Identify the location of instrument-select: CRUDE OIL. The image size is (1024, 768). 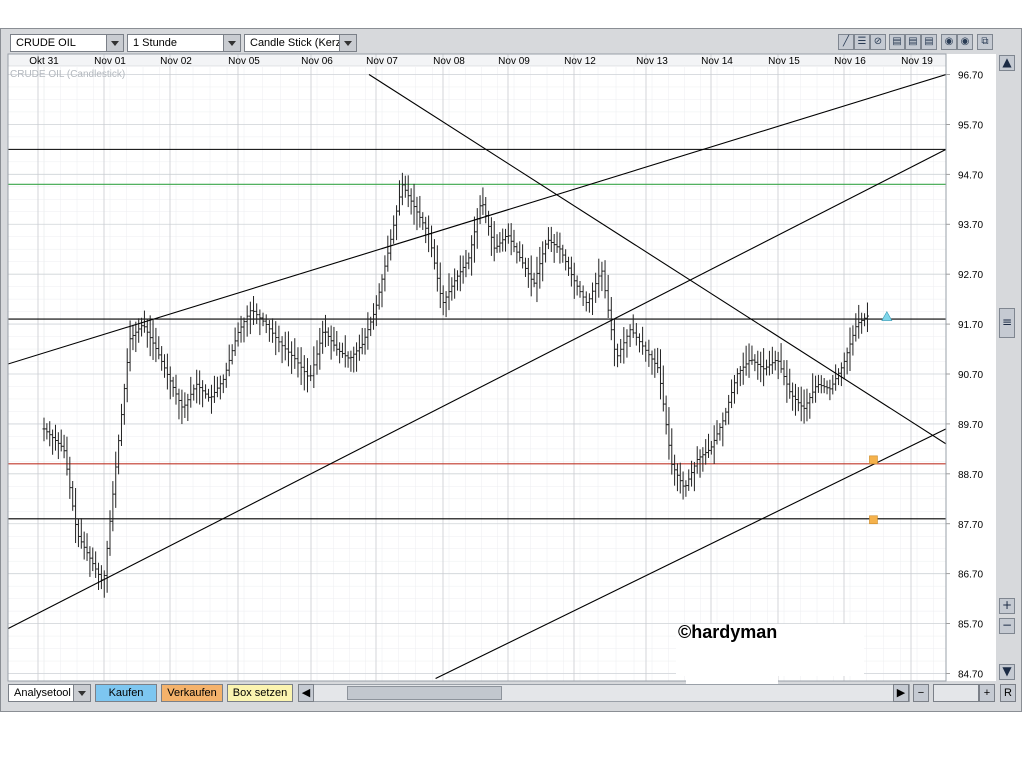
(67, 43).